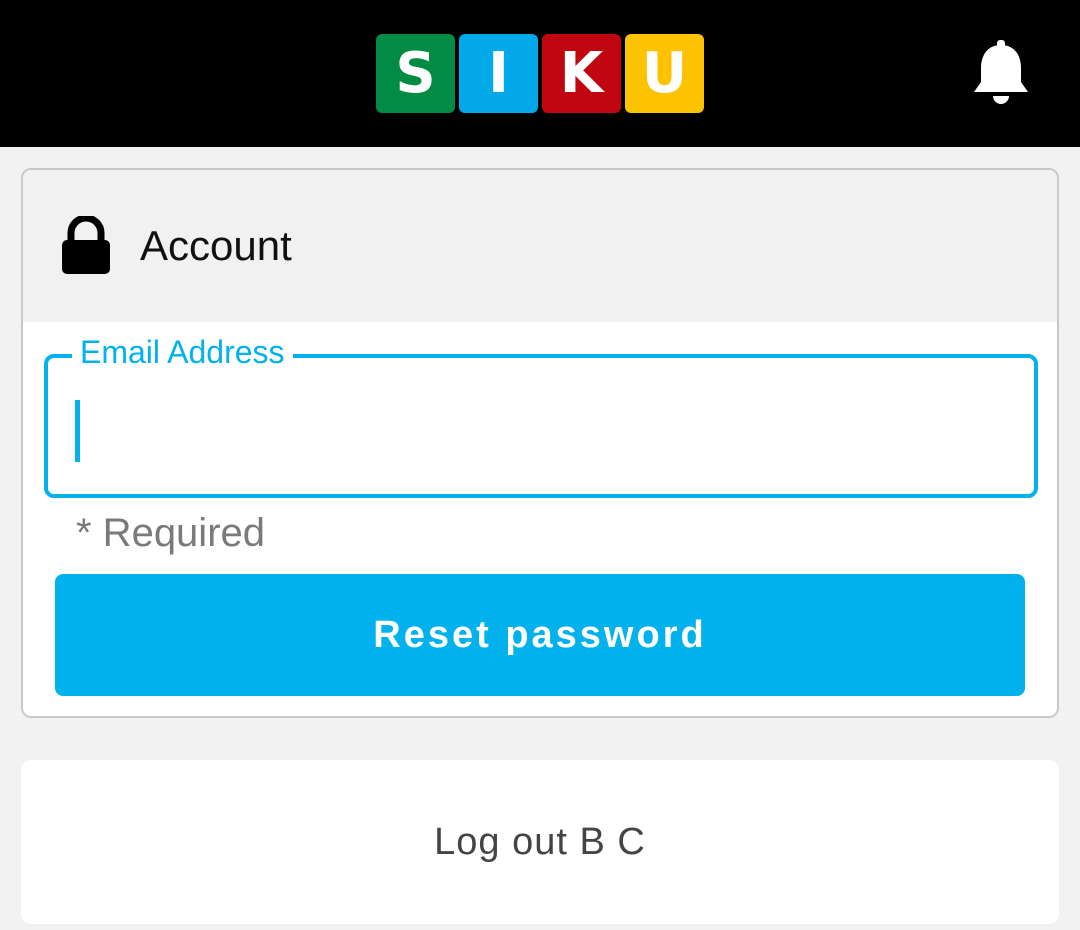 This screenshot has width=1080, height=930. I want to click on bell-icon, so click(1001, 73).